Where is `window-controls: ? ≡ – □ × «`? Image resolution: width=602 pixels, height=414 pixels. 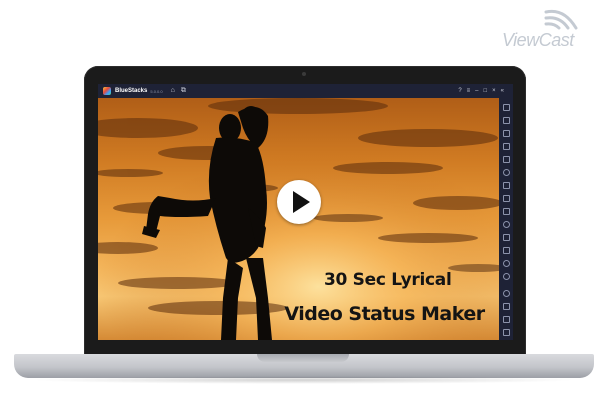
window-controls: ? ≡ – □ × « is located at coordinates (483, 91).